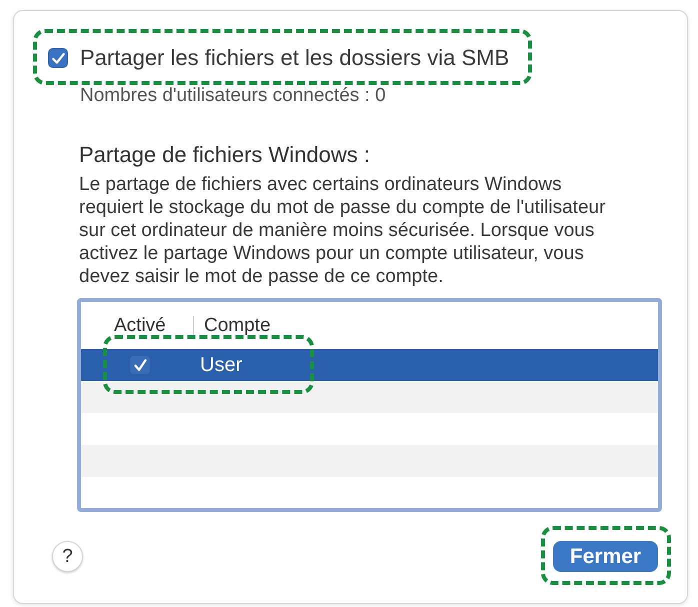  I want to click on close-button: Fermer, so click(605, 556).